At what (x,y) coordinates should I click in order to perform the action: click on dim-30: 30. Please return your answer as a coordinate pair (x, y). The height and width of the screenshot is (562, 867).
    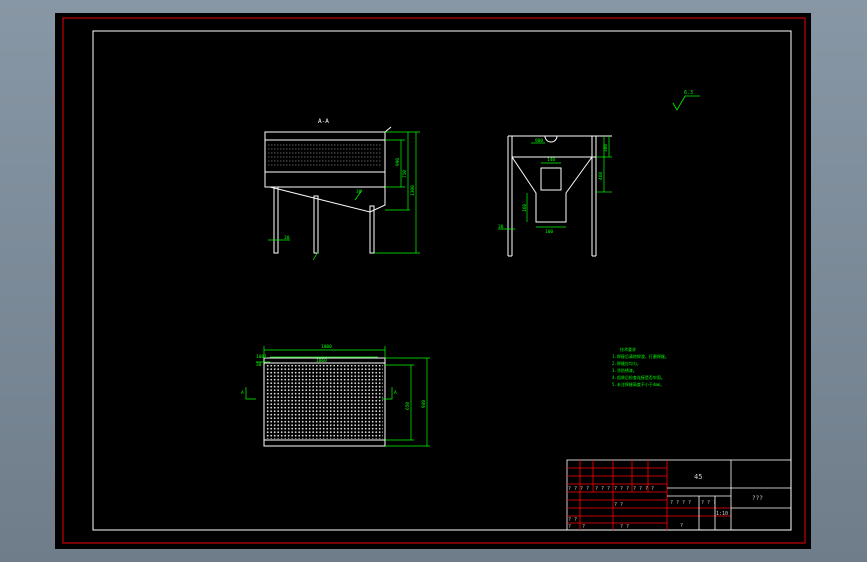
    Looking at the image, I should click on (501, 227).